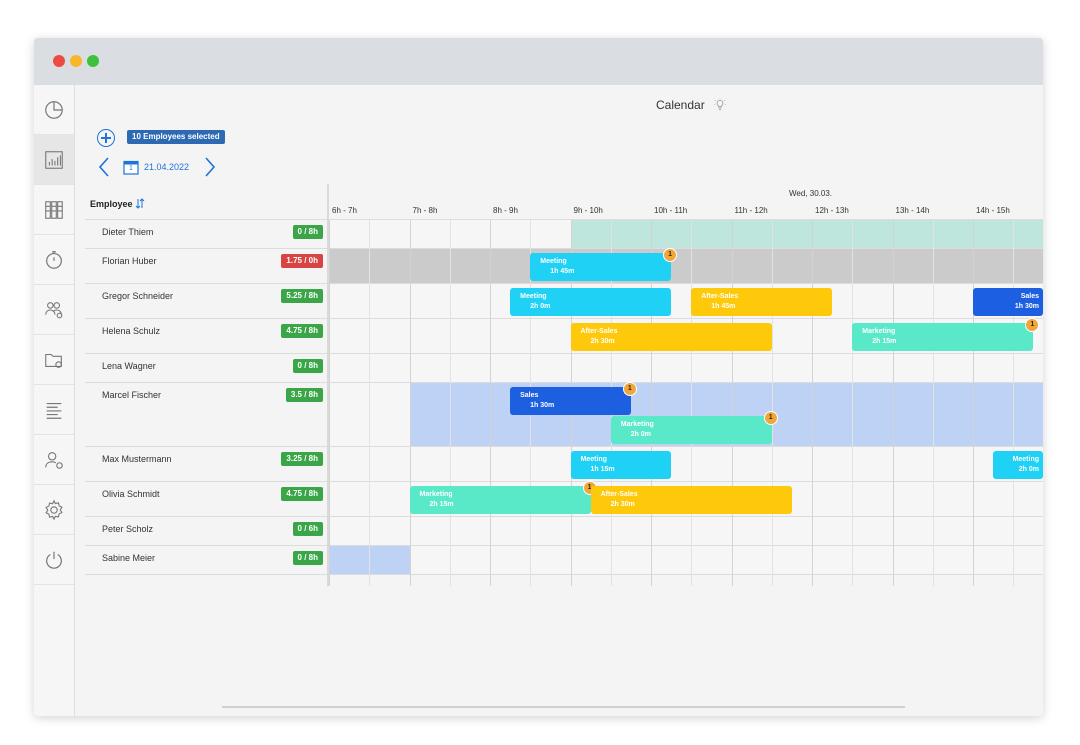  I want to click on event-meeting: Meeting 1h 15m, so click(621, 465).